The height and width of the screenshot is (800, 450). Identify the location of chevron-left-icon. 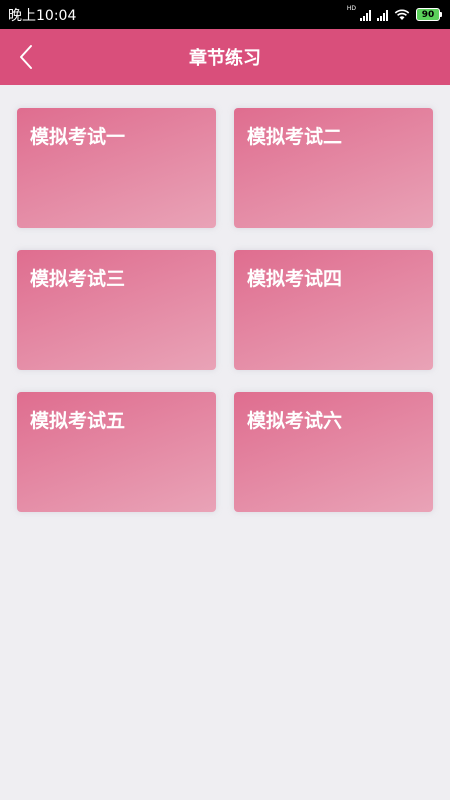
(26, 57).